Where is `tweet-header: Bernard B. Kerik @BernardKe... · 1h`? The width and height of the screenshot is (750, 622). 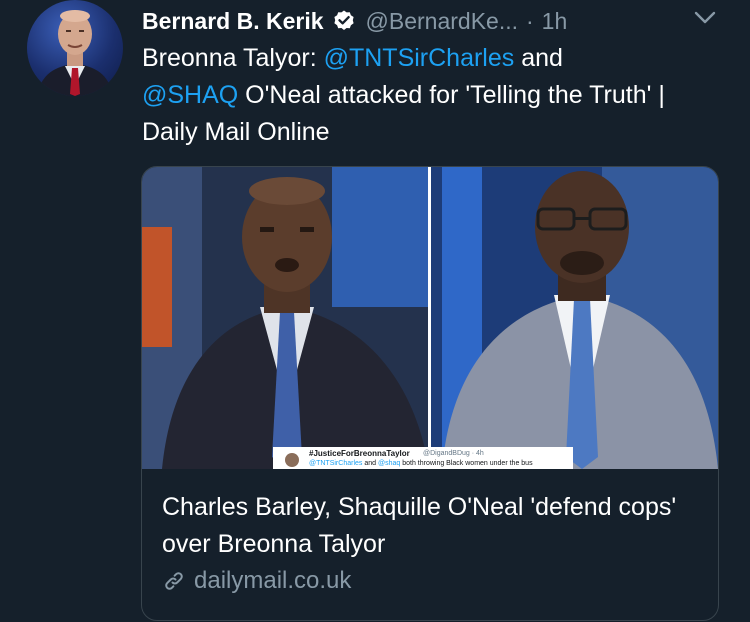 tweet-header: Bernard B. Kerik @BernardKe... · 1h is located at coordinates (354, 21).